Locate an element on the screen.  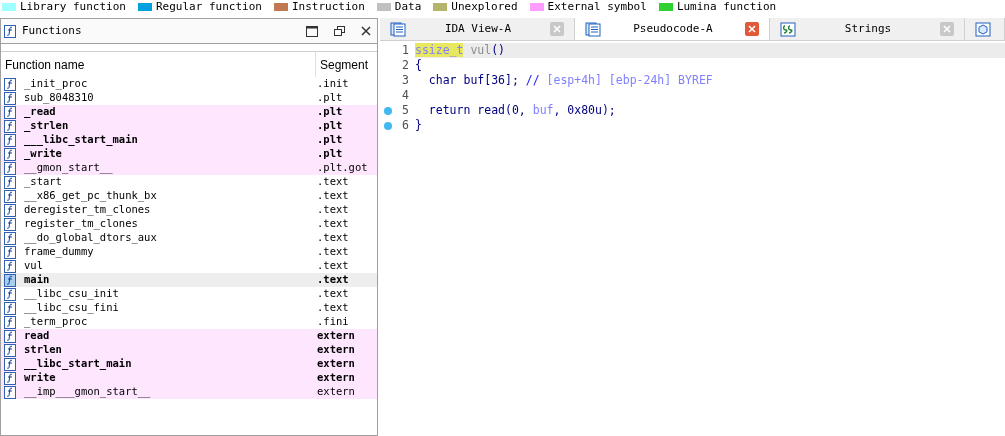
document-icon is located at coordinates (398, 29).